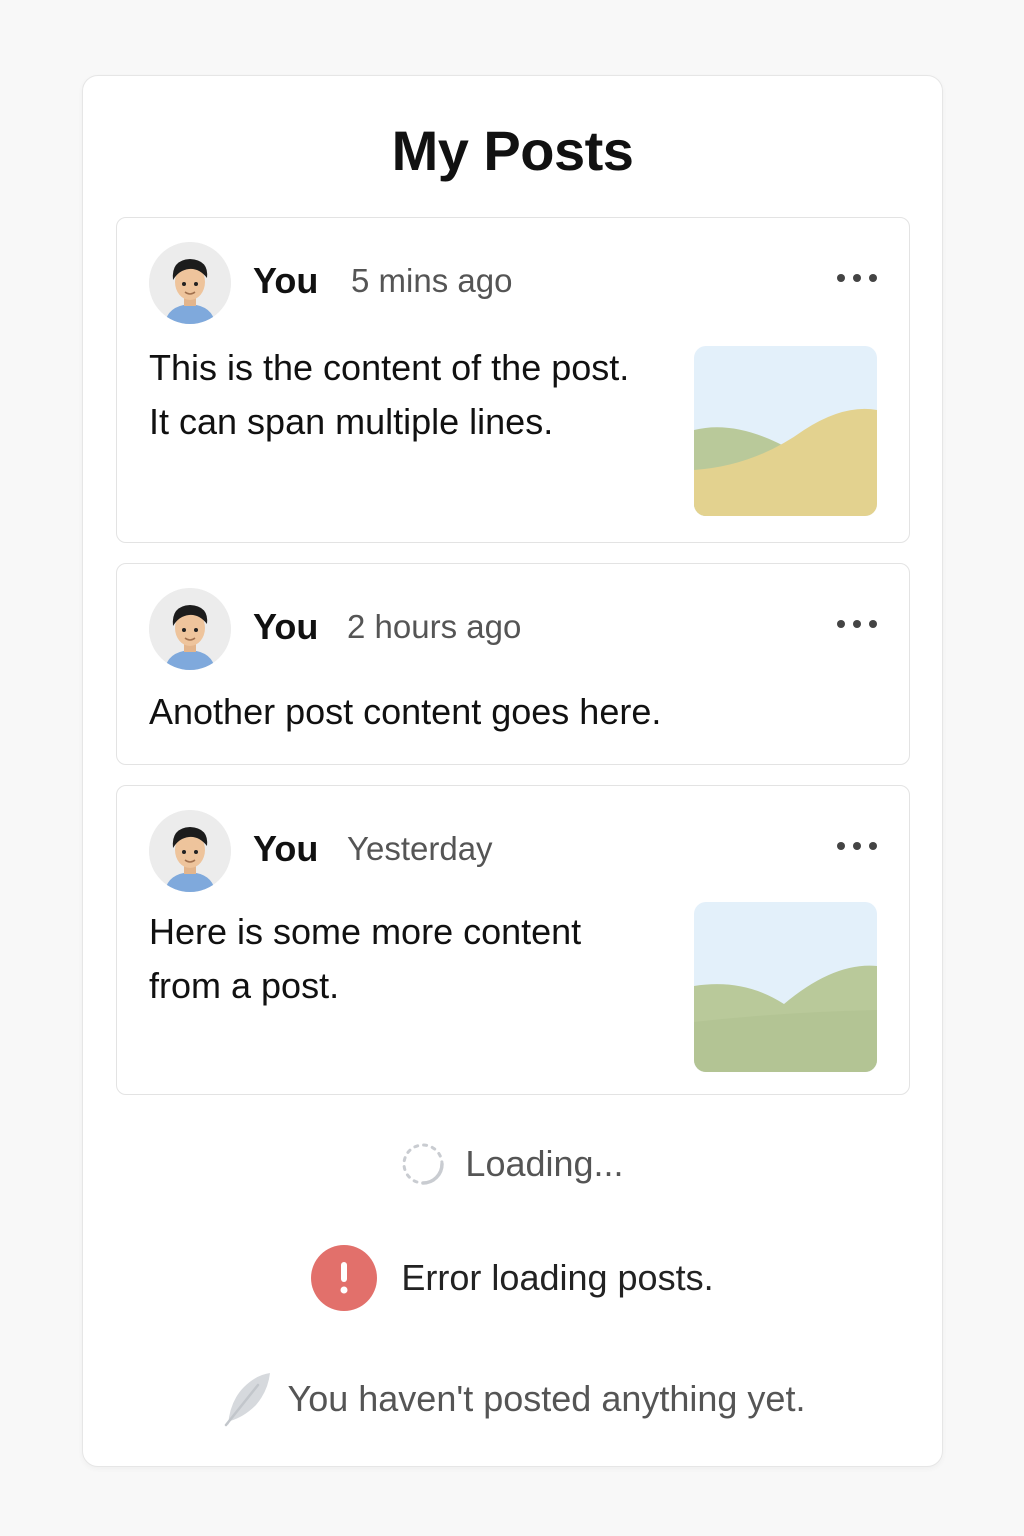 This screenshot has width=1024, height=1536. Describe the element at coordinates (512, 150) in the screenshot. I see `page-title: My Posts` at that location.